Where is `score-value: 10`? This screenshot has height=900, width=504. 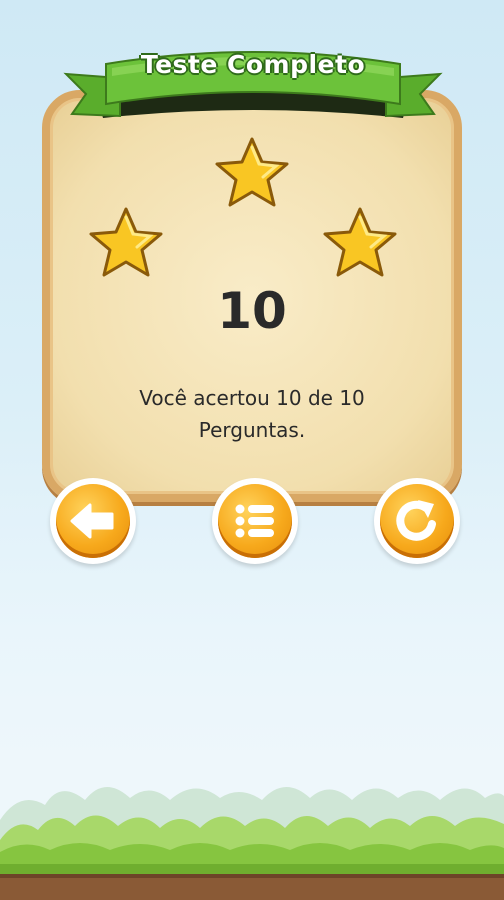
score-value: 10 is located at coordinates (252, 311).